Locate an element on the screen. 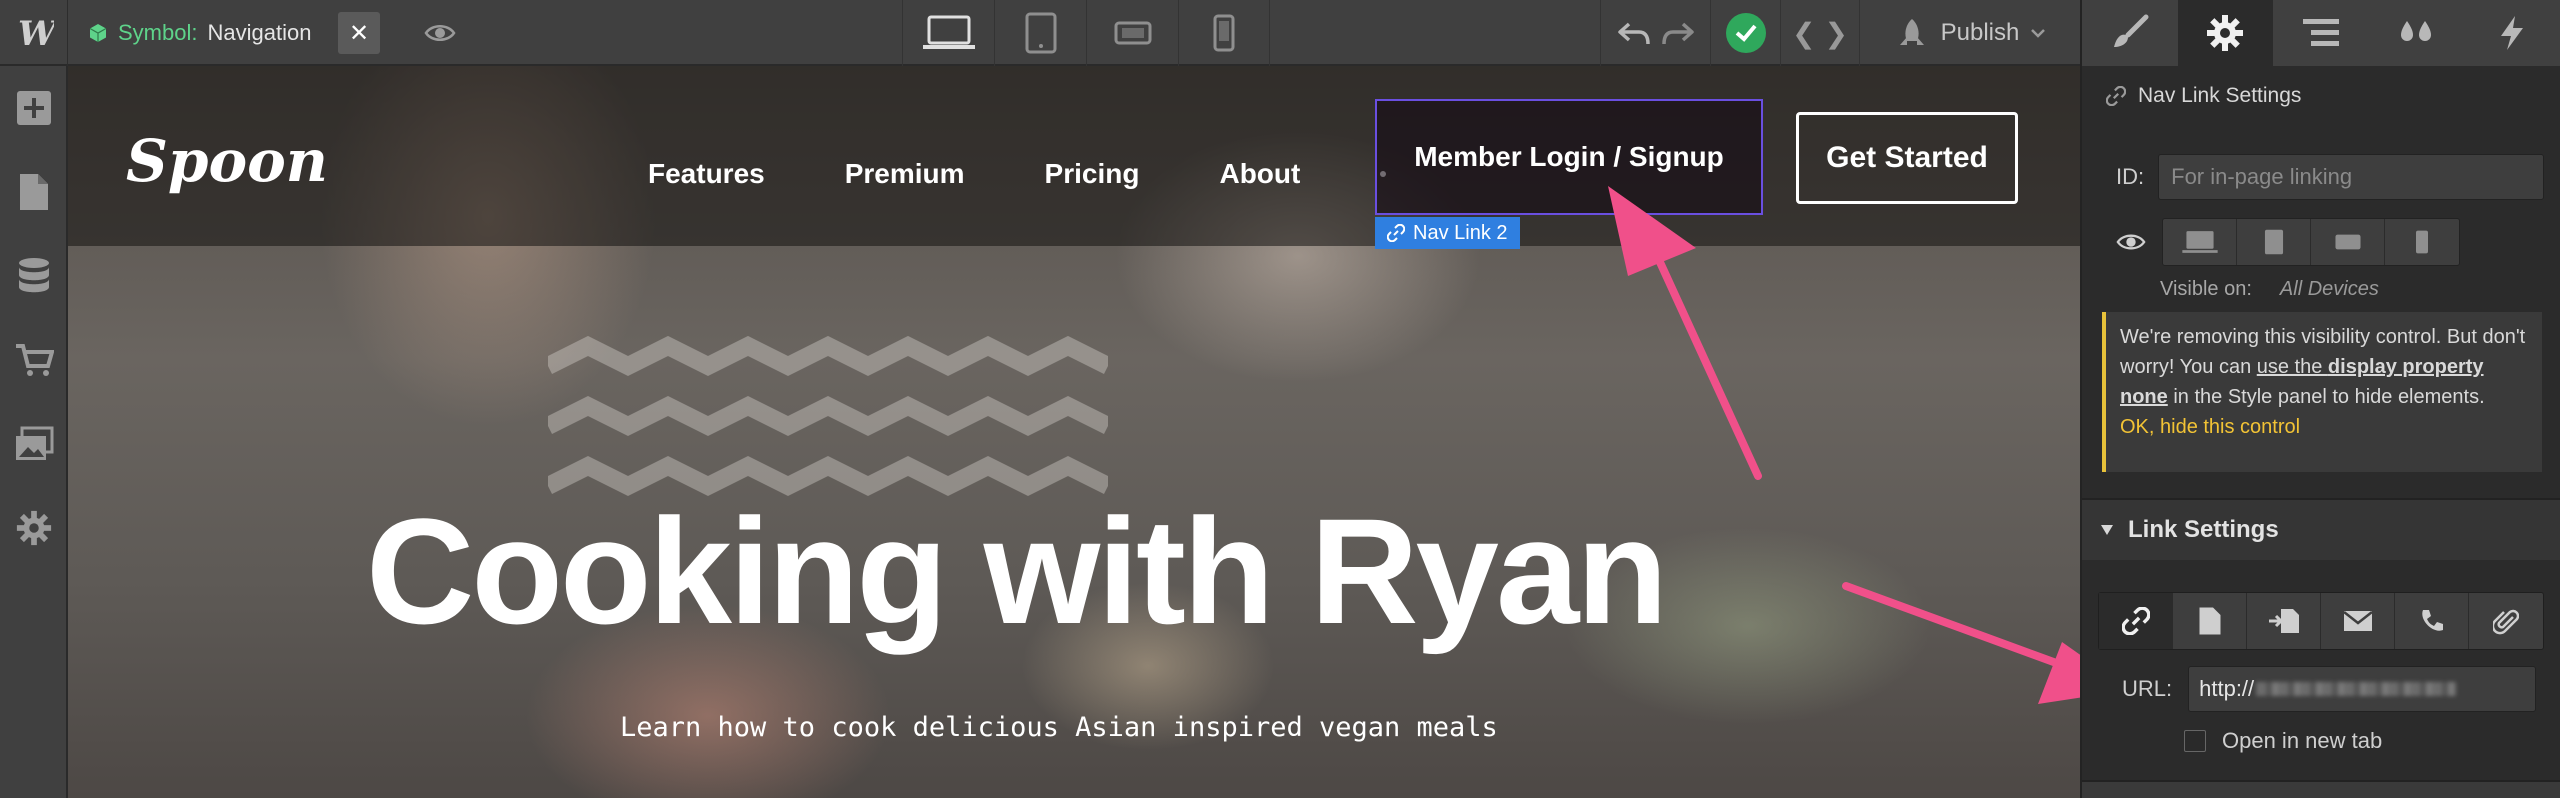 The height and width of the screenshot is (798, 2560). nav-link-settings-header: Nav Link Settings is located at coordinates (2203, 96).